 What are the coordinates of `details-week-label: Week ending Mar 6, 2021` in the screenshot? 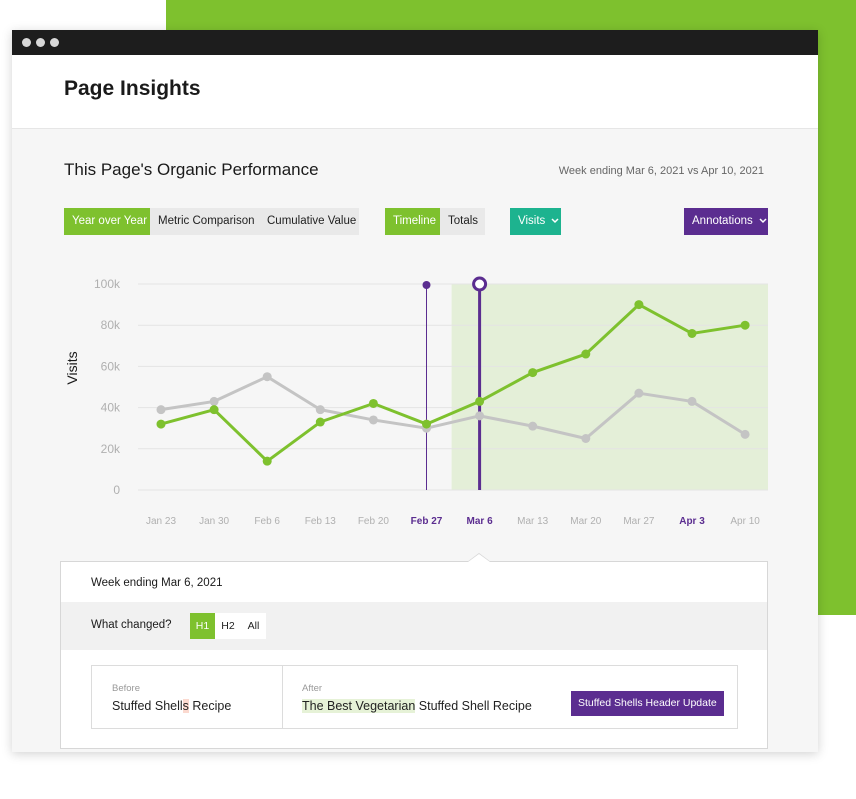 It's located at (157, 583).